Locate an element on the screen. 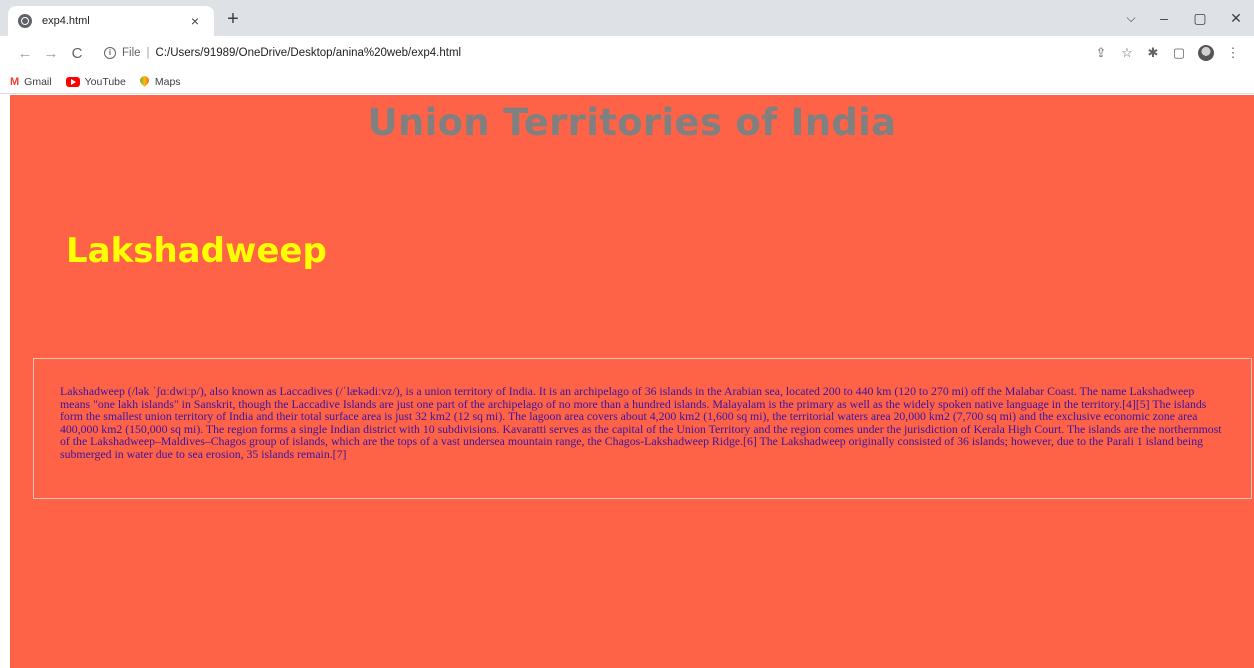 This screenshot has height=668, width=1254. section-heading: Lakshadweep is located at coordinates (196, 251).